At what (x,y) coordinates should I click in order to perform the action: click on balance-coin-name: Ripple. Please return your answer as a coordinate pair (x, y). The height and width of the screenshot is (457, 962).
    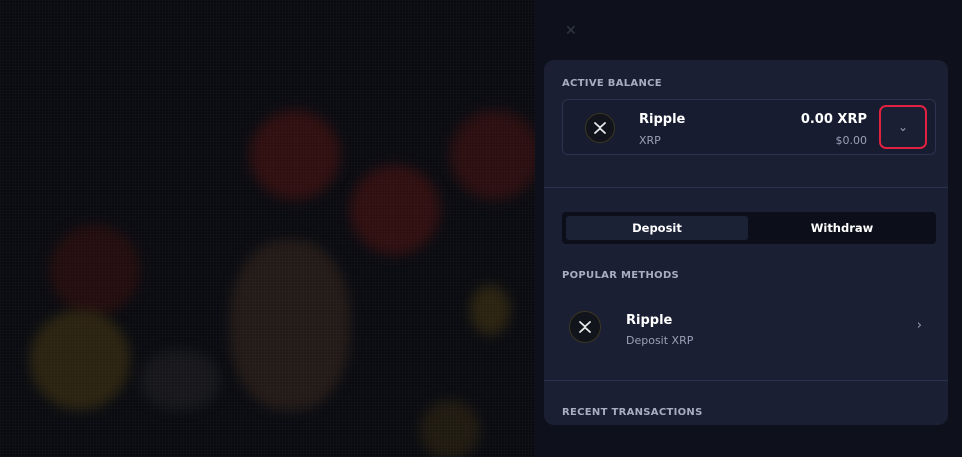
    Looking at the image, I should click on (662, 119).